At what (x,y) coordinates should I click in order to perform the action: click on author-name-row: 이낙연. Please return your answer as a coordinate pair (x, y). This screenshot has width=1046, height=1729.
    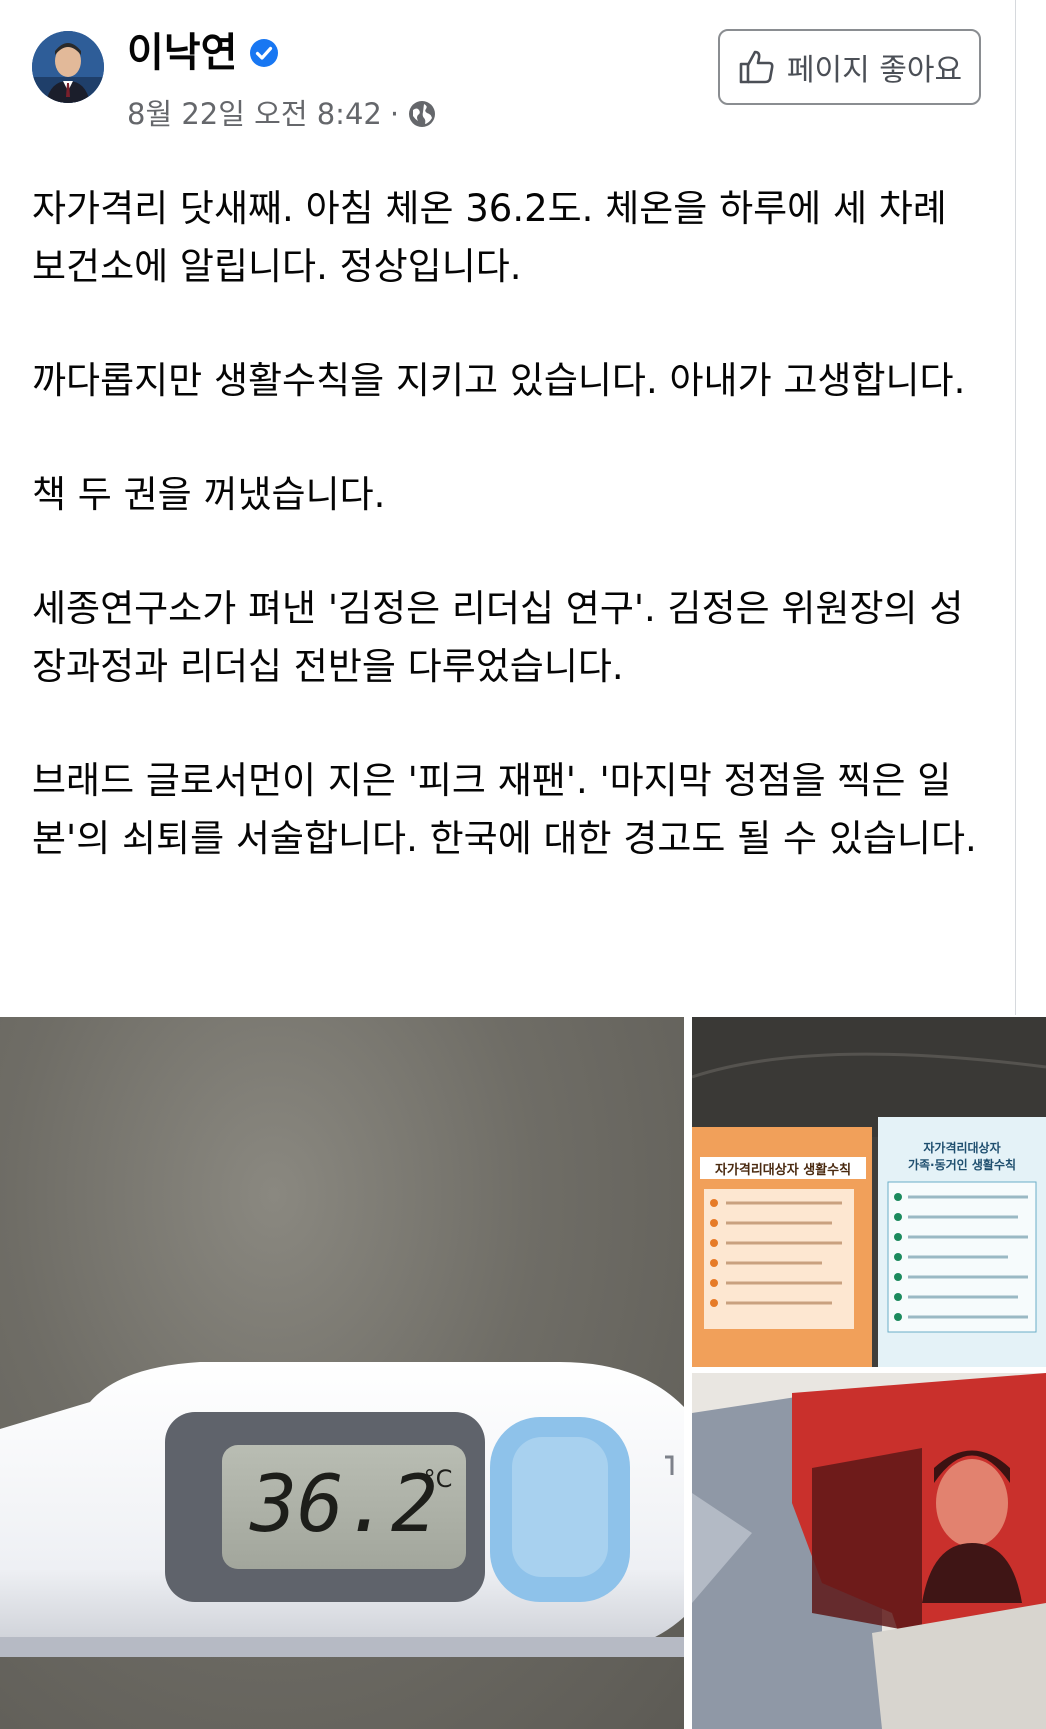
    Looking at the image, I should click on (203, 53).